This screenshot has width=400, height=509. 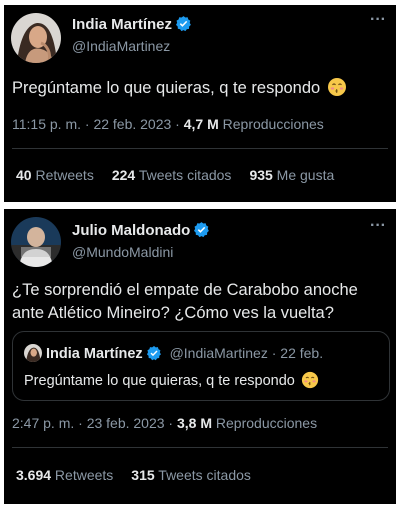 What do you see at coordinates (55, 175) in the screenshot?
I see `retweets-stat: 40 Retweets` at bounding box center [55, 175].